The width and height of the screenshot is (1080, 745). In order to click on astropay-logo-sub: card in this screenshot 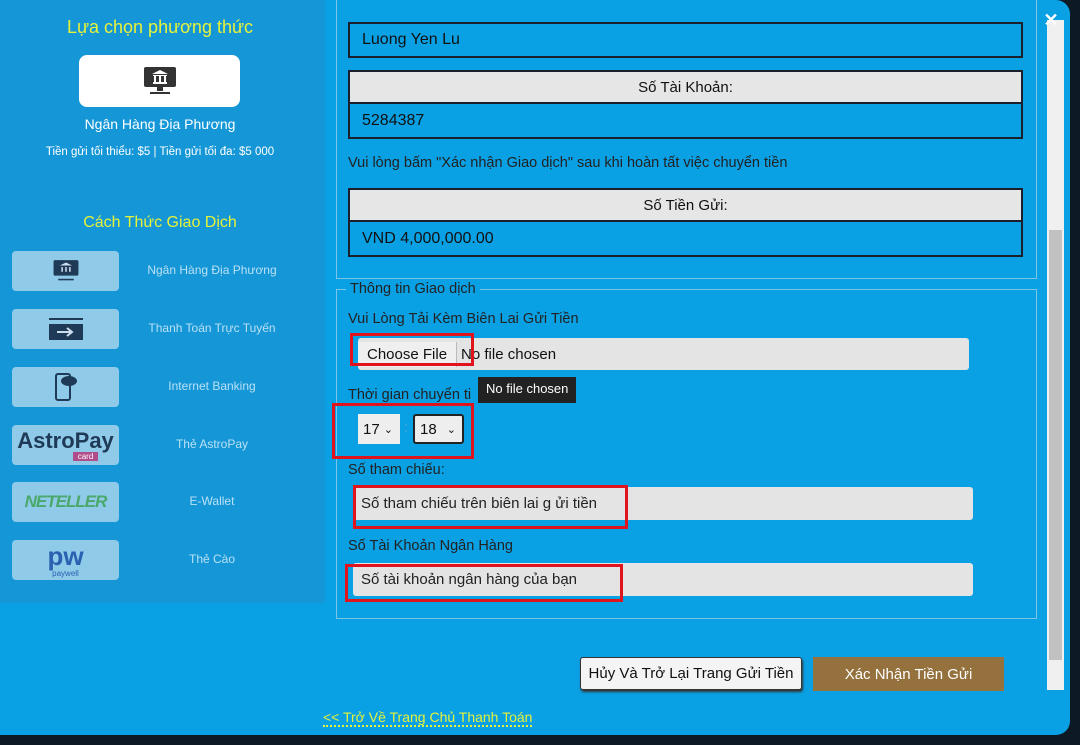, I will do `click(85, 456)`.